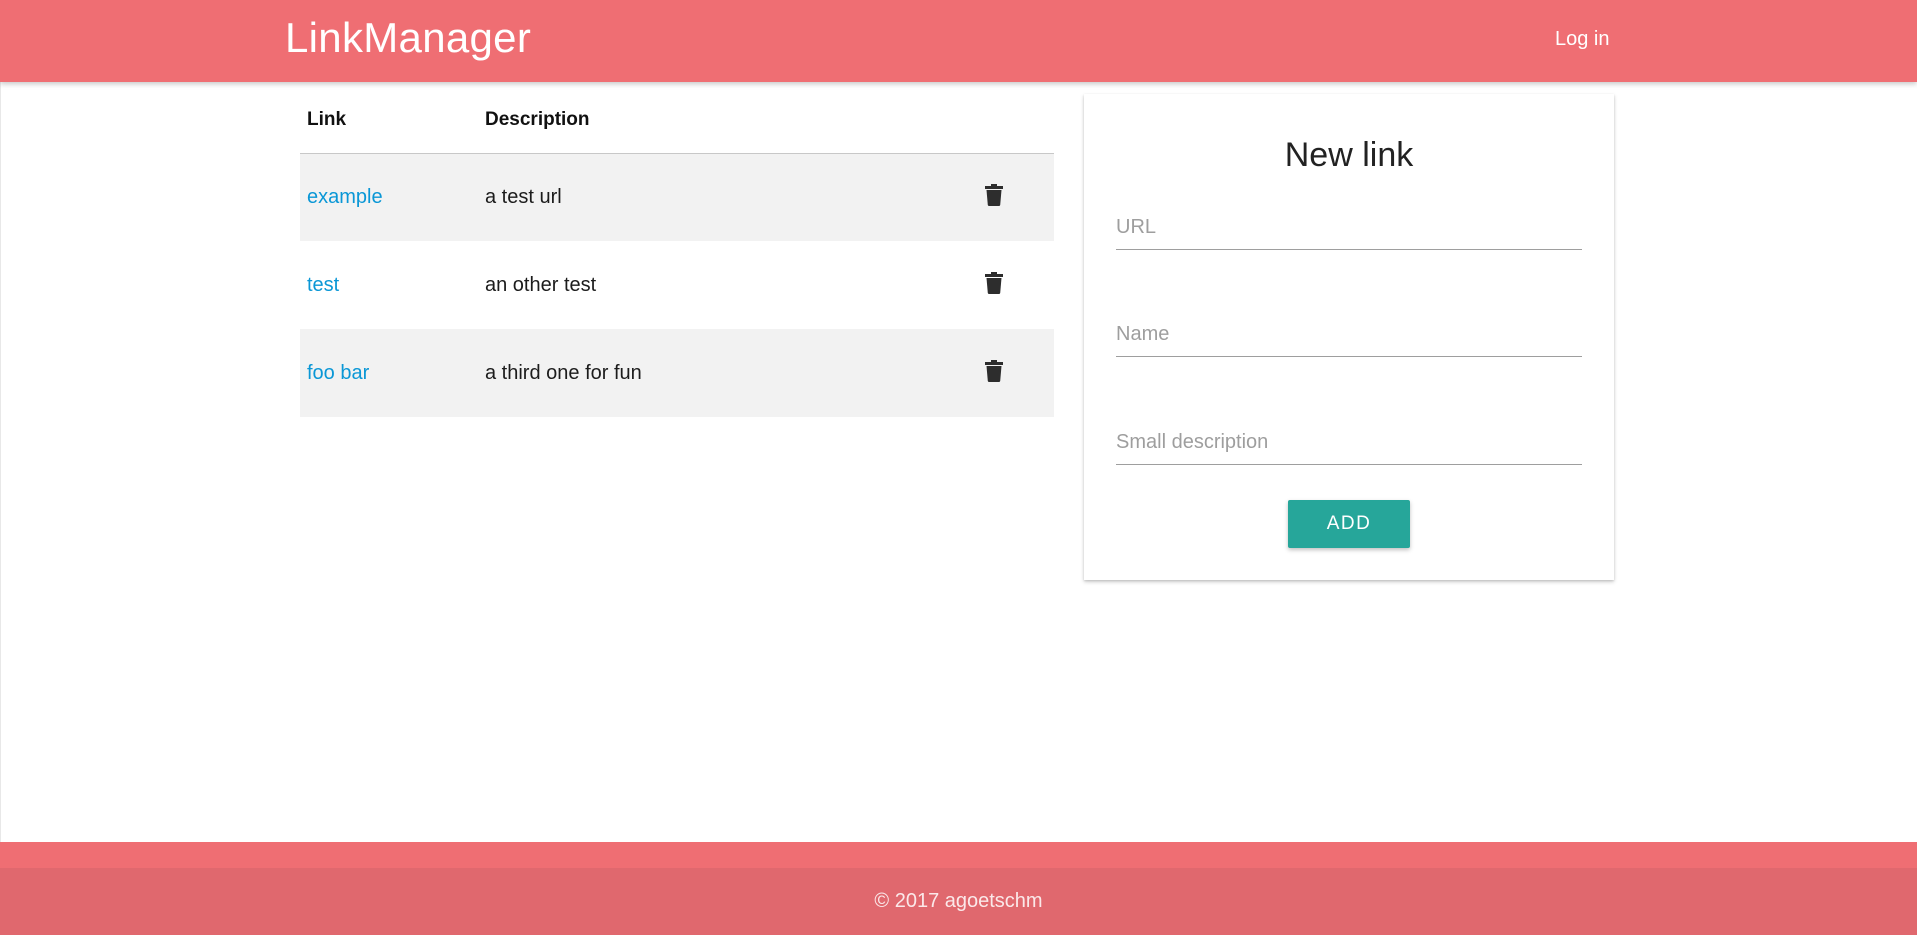 Image resolution: width=1917 pixels, height=935 pixels. I want to click on link-name: foo bar, so click(338, 373).